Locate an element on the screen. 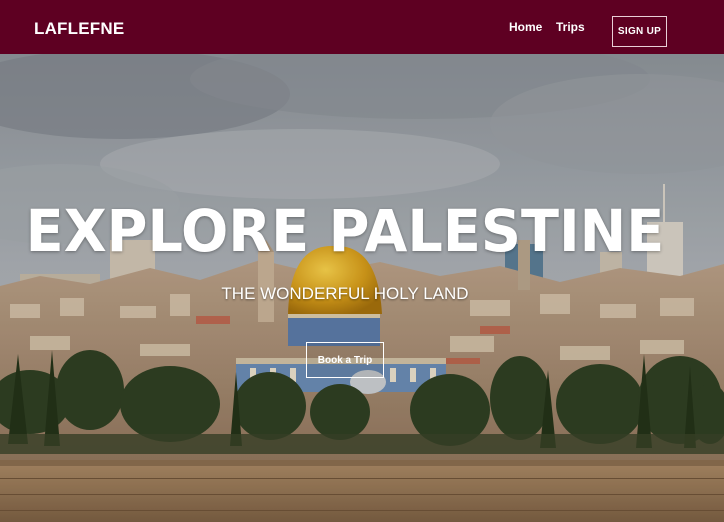  nav-link-home: Home is located at coordinates (525, 27).